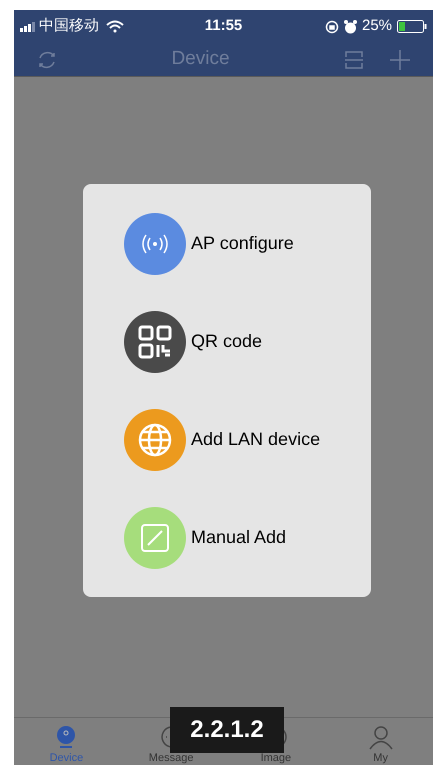 The height and width of the screenshot is (765, 433). I want to click on battery-percentage: 25%, so click(377, 26).